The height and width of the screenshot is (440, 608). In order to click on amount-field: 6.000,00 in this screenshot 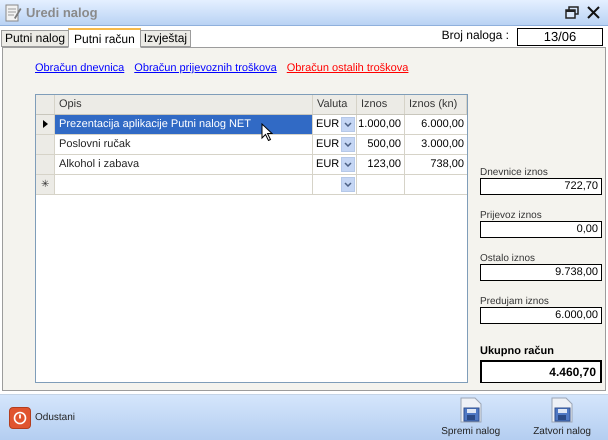, I will do `click(541, 315)`.